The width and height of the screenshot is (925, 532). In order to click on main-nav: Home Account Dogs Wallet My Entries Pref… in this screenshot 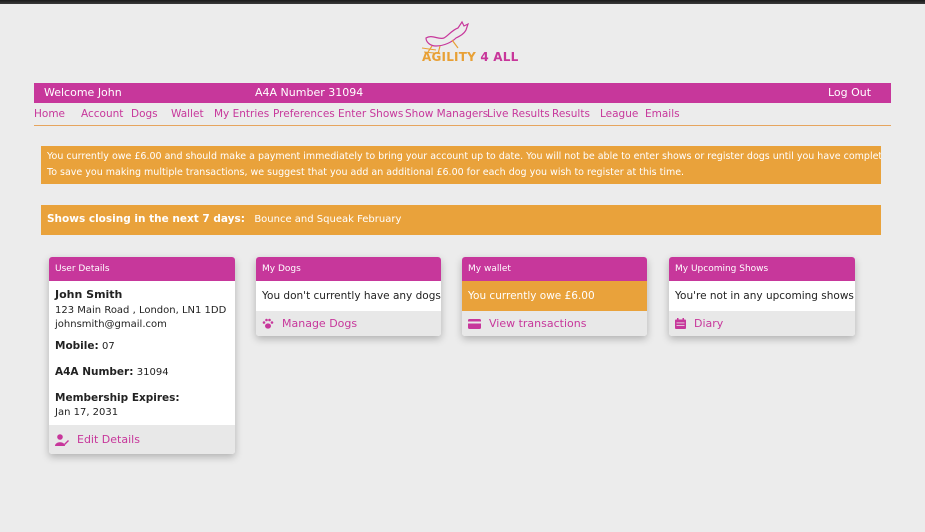, I will do `click(462, 115)`.